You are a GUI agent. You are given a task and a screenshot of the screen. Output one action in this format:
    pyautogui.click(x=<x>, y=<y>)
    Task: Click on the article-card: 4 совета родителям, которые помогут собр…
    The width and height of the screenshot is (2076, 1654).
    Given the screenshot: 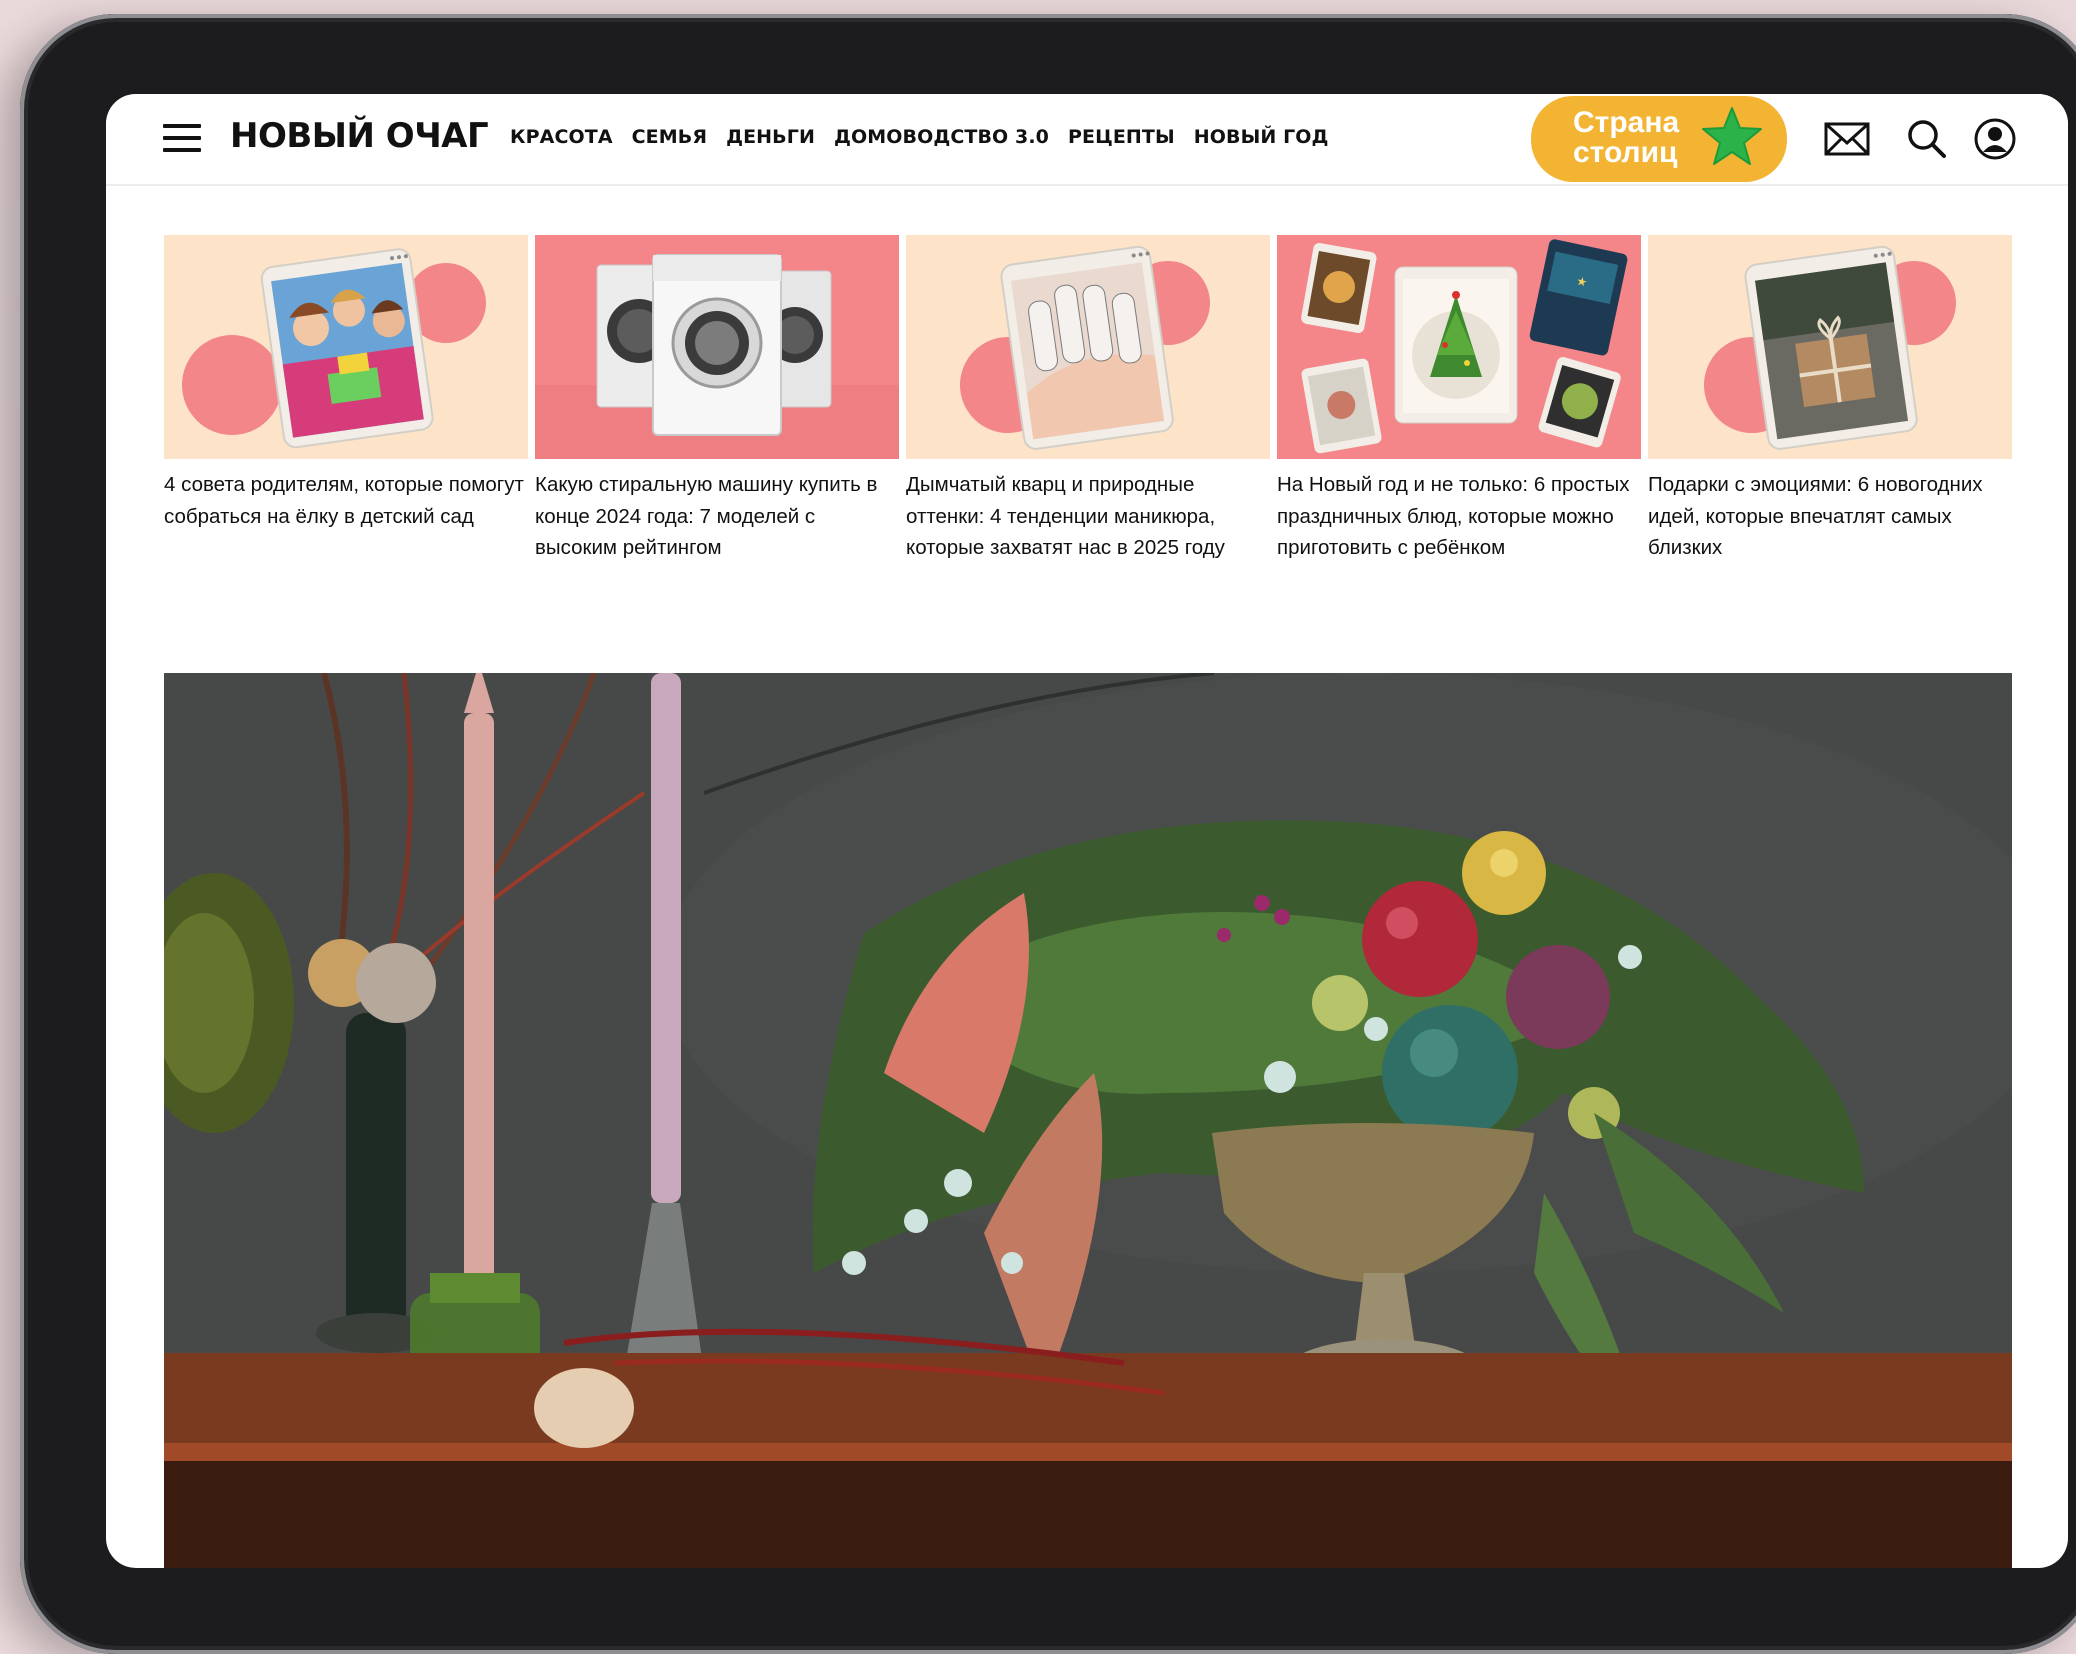 What is the action you would take?
    pyautogui.click(x=346, y=383)
    